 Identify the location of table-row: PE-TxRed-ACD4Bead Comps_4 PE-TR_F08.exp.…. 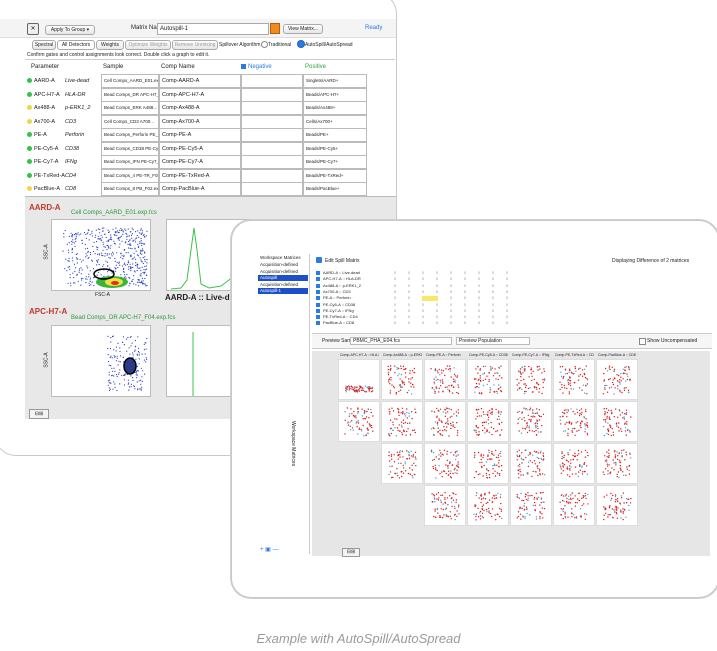
(210, 175).